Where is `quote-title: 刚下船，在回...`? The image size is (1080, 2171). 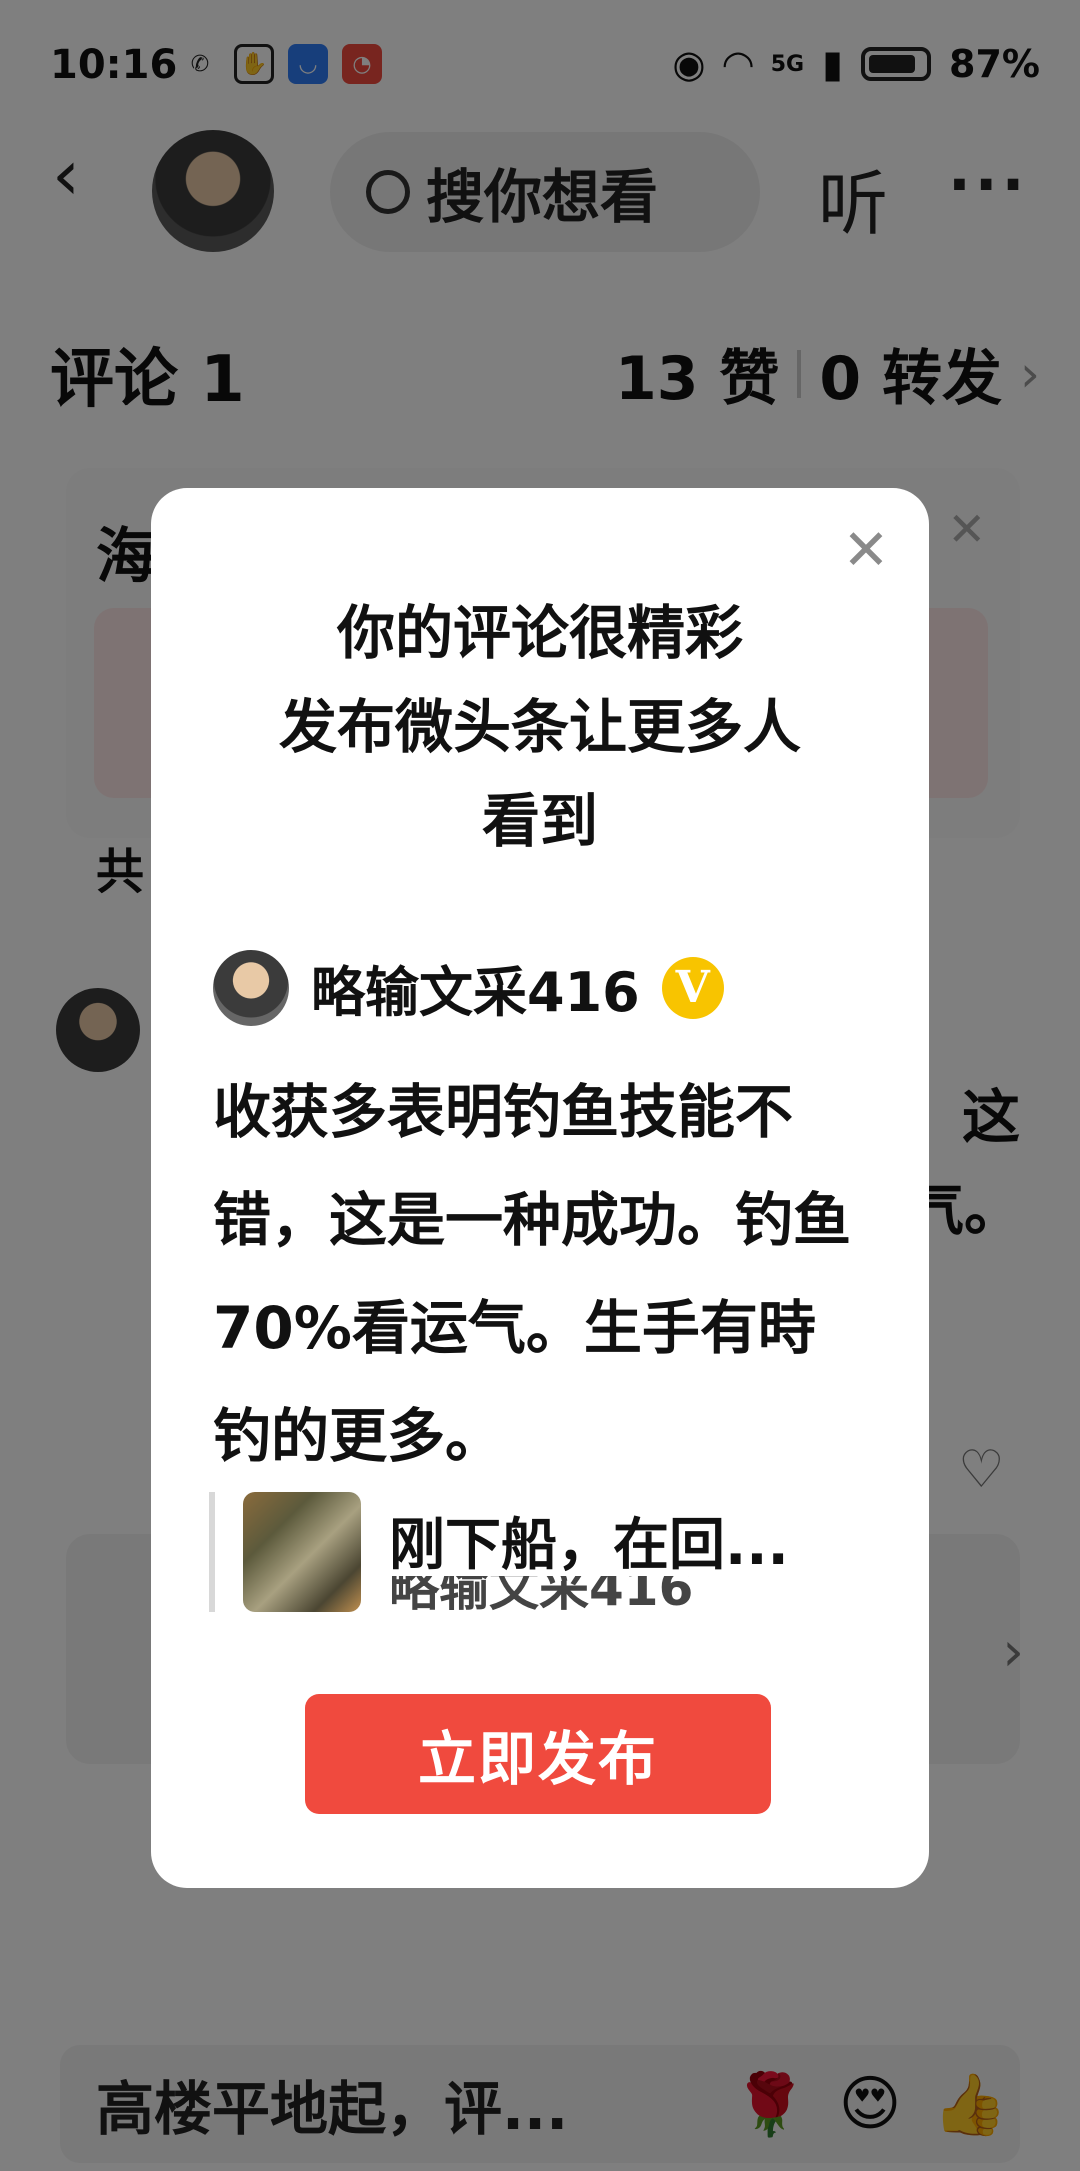 quote-title: 刚下船，在回... is located at coordinates (589, 1545).